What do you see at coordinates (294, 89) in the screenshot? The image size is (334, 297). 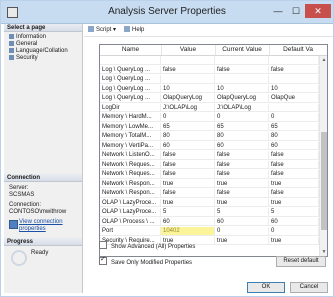 I see `default-value-cell: 10` at bounding box center [294, 89].